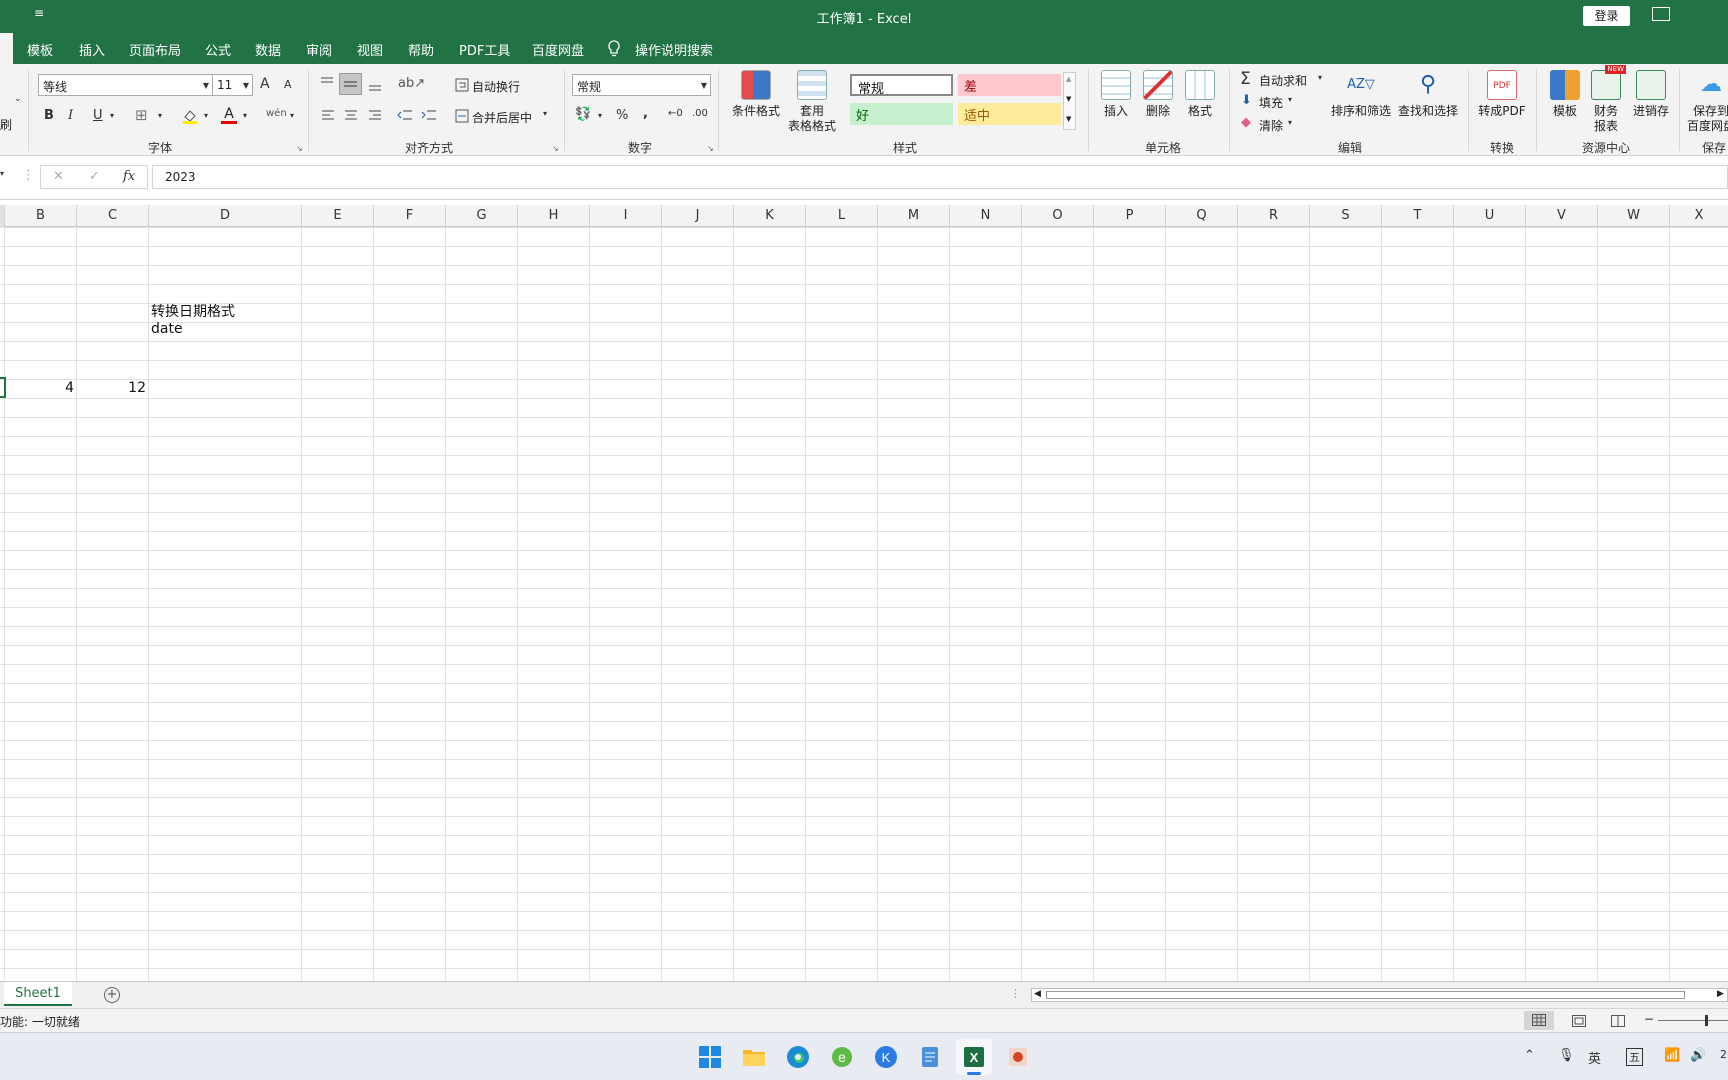  I want to click on tab-baidu-netdisk: 百度网盘, so click(558, 49).